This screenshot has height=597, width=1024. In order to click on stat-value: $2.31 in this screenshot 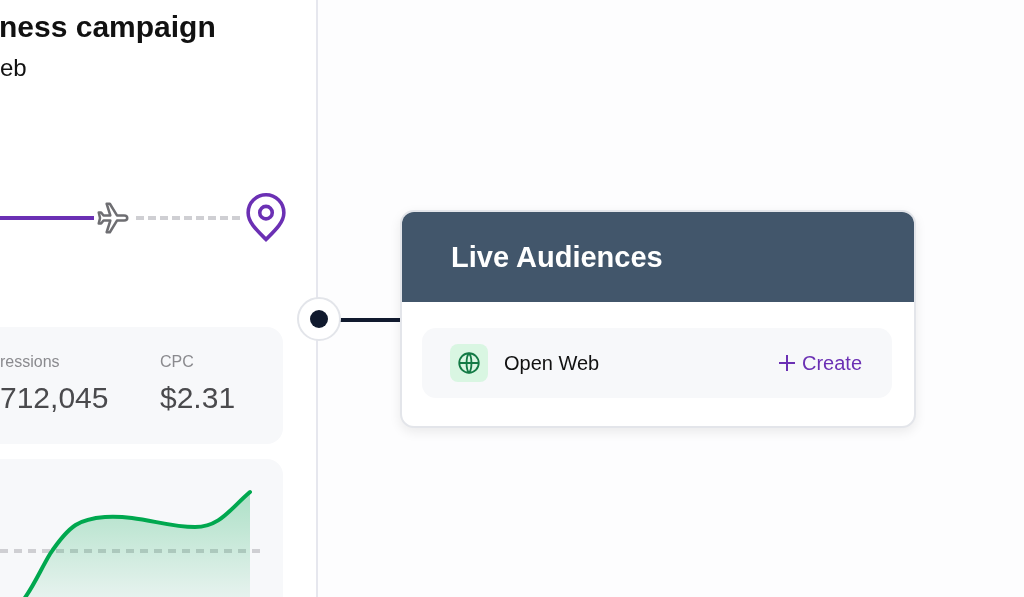, I will do `click(198, 398)`.